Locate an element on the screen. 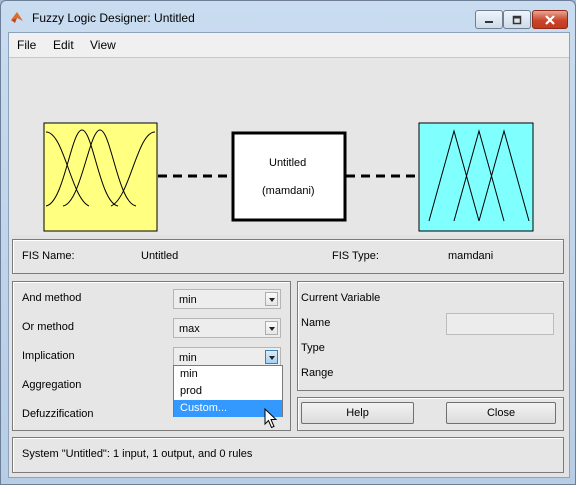  window-title: Fuzzy Logic Designer: Untitled is located at coordinates (113, 18).